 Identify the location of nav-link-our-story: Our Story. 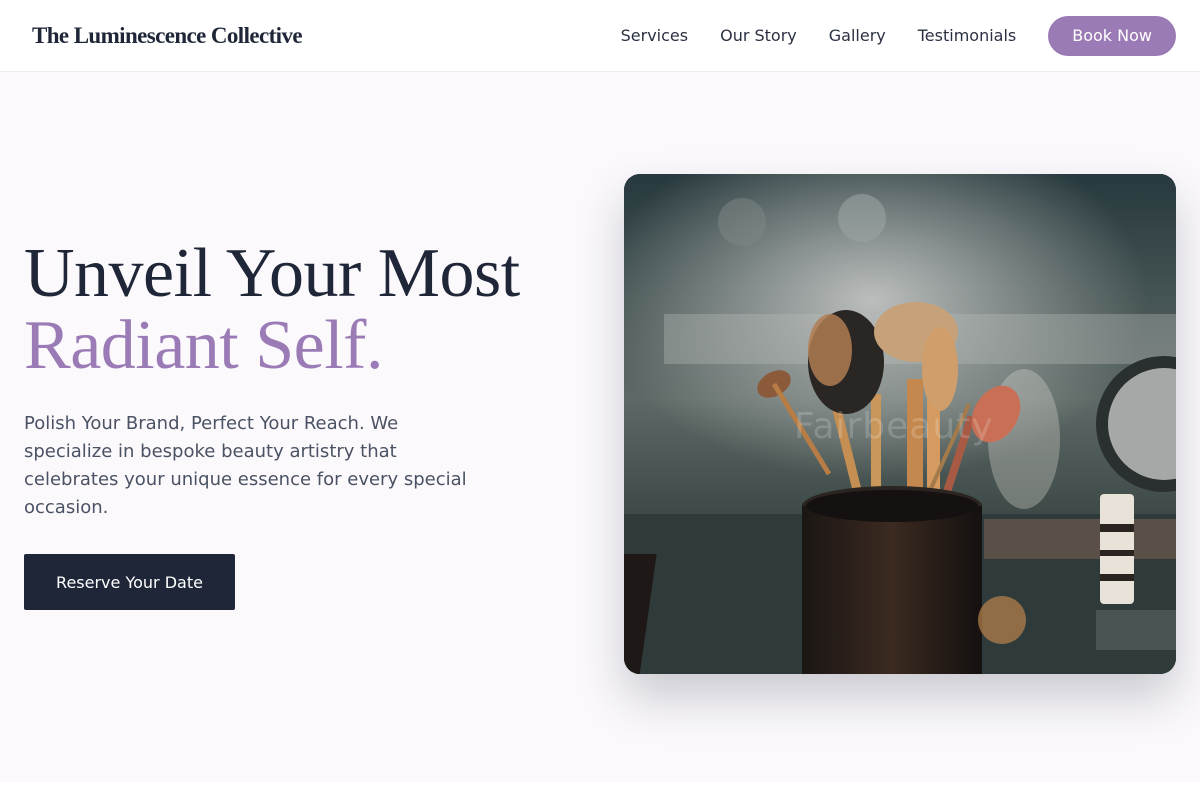
(758, 35).